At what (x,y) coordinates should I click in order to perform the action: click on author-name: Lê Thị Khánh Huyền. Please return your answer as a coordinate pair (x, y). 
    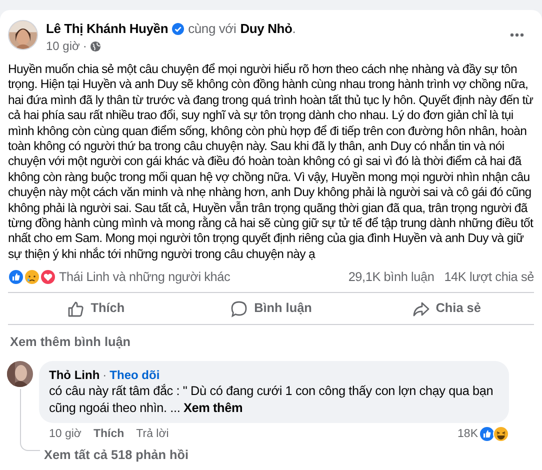
    Looking at the image, I should click on (107, 29).